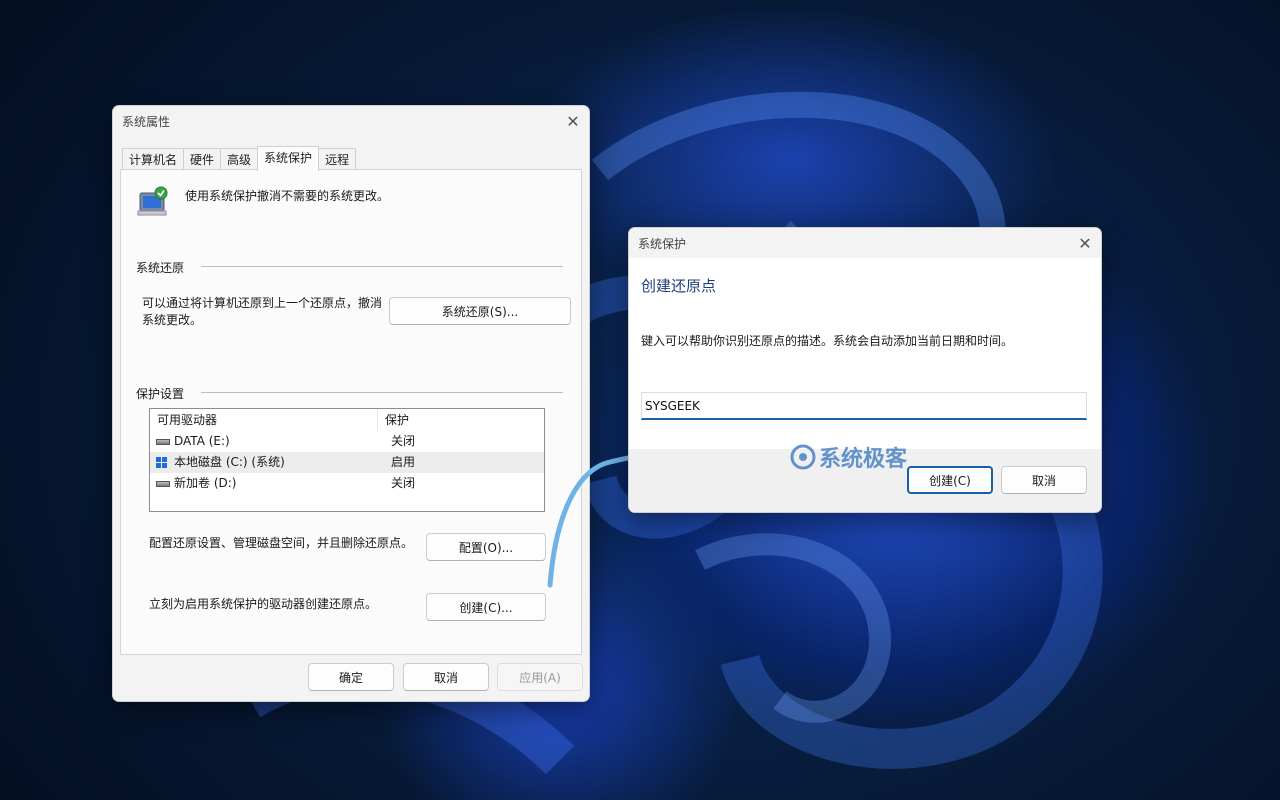 The width and height of the screenshot is (1280, 800). Describe the element at coordinates (262, 311) in the screenshot. I see `system-restore-description: 可以通过将计算机还原到上一个还原点，撤消系统更改。` at that location.